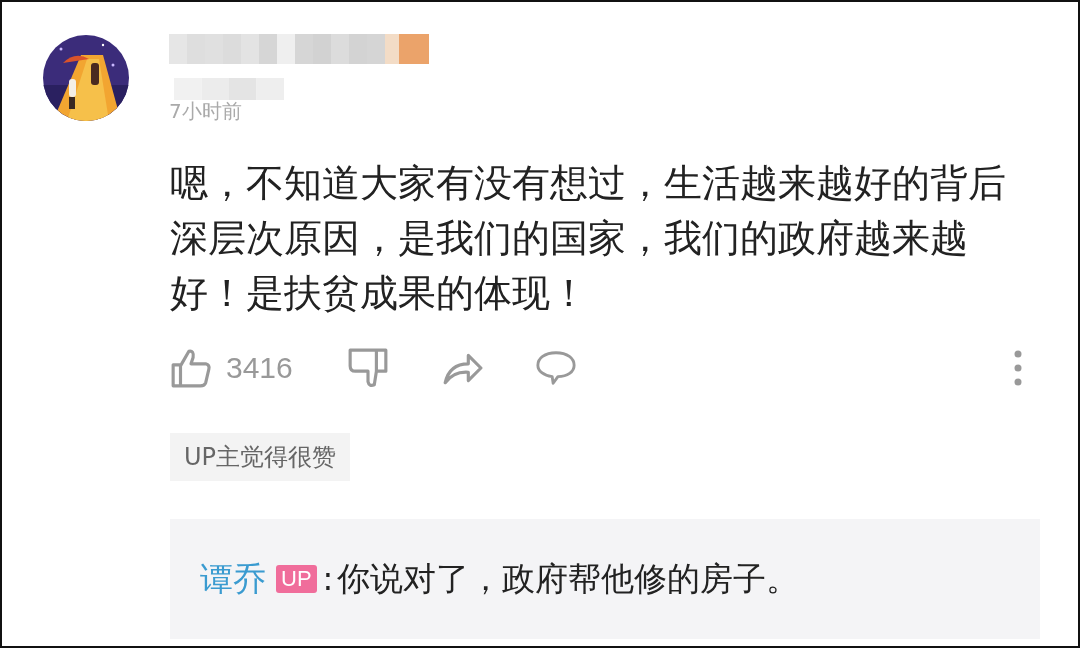  I want to click on more-options-icon, so click(1018, 368).